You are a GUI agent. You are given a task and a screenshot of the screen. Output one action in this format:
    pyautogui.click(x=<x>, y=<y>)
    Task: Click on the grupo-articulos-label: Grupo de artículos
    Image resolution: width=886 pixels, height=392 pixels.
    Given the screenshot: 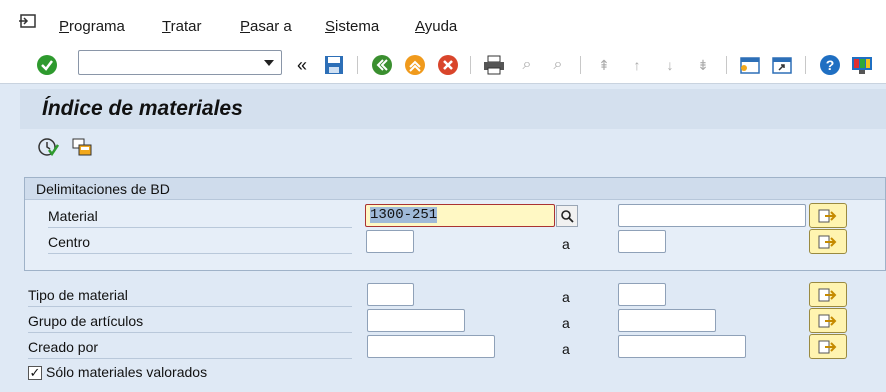 What is the action you would take?
    pyautogui.click(x=190, y=322)
    